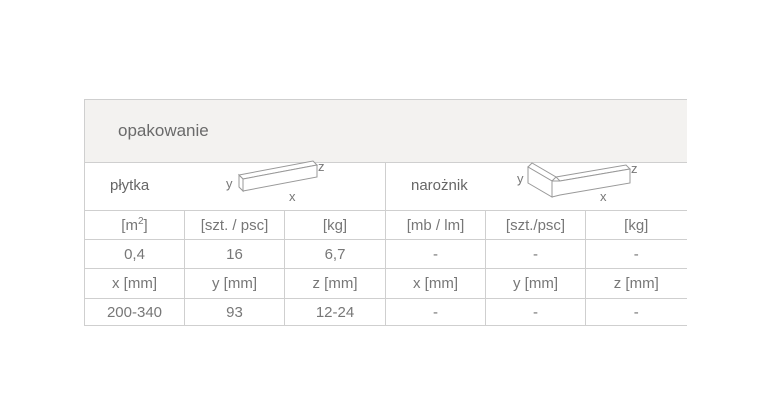  Describe the element at coordinates (134, 225) in the screenshot. I see `unit-area: [m2]` at that location.